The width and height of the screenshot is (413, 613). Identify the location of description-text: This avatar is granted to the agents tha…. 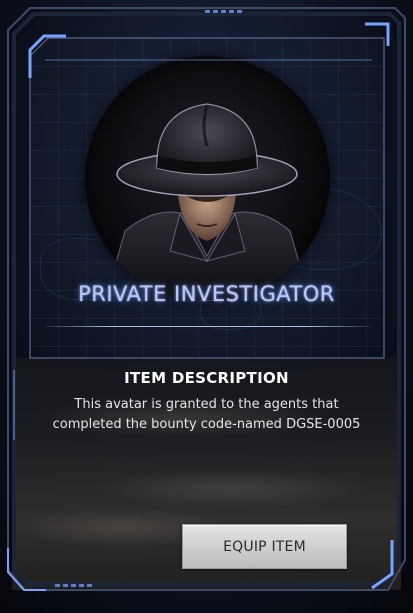
(206, 414).